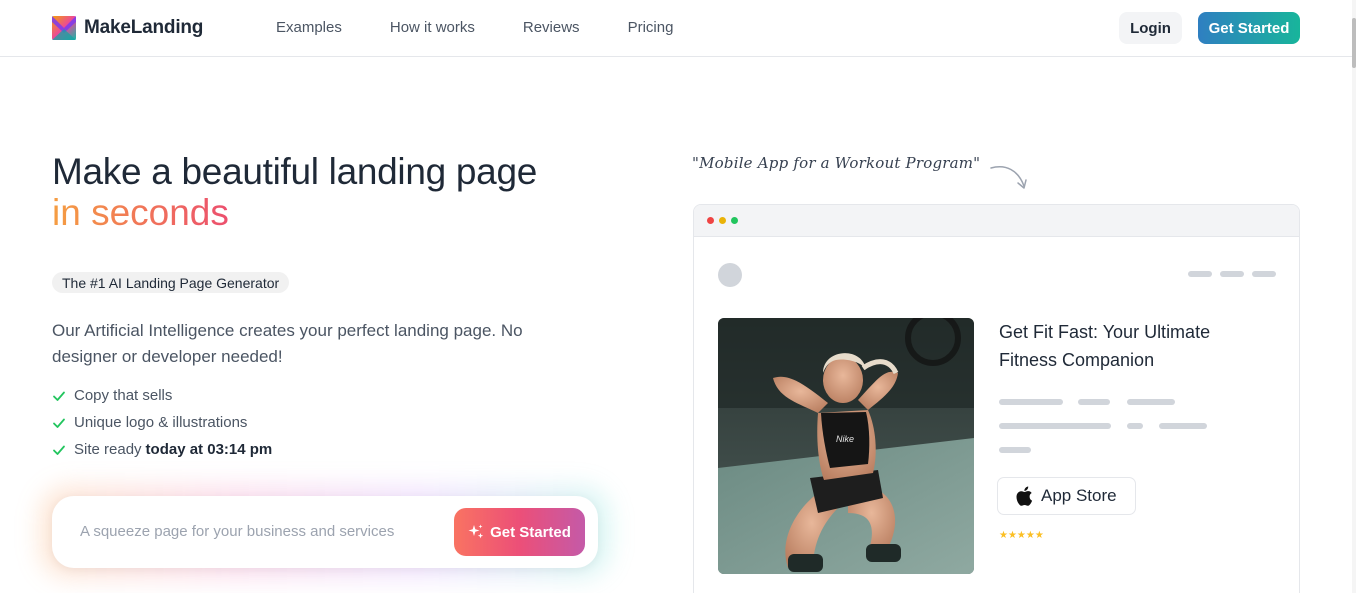 The height and width of the screenshot is (593, 1356). What do you see at coordinates (209, 449) in the screenshot?
I see `check-time: today at 03:14 pm` at bounding box center [209, 449].